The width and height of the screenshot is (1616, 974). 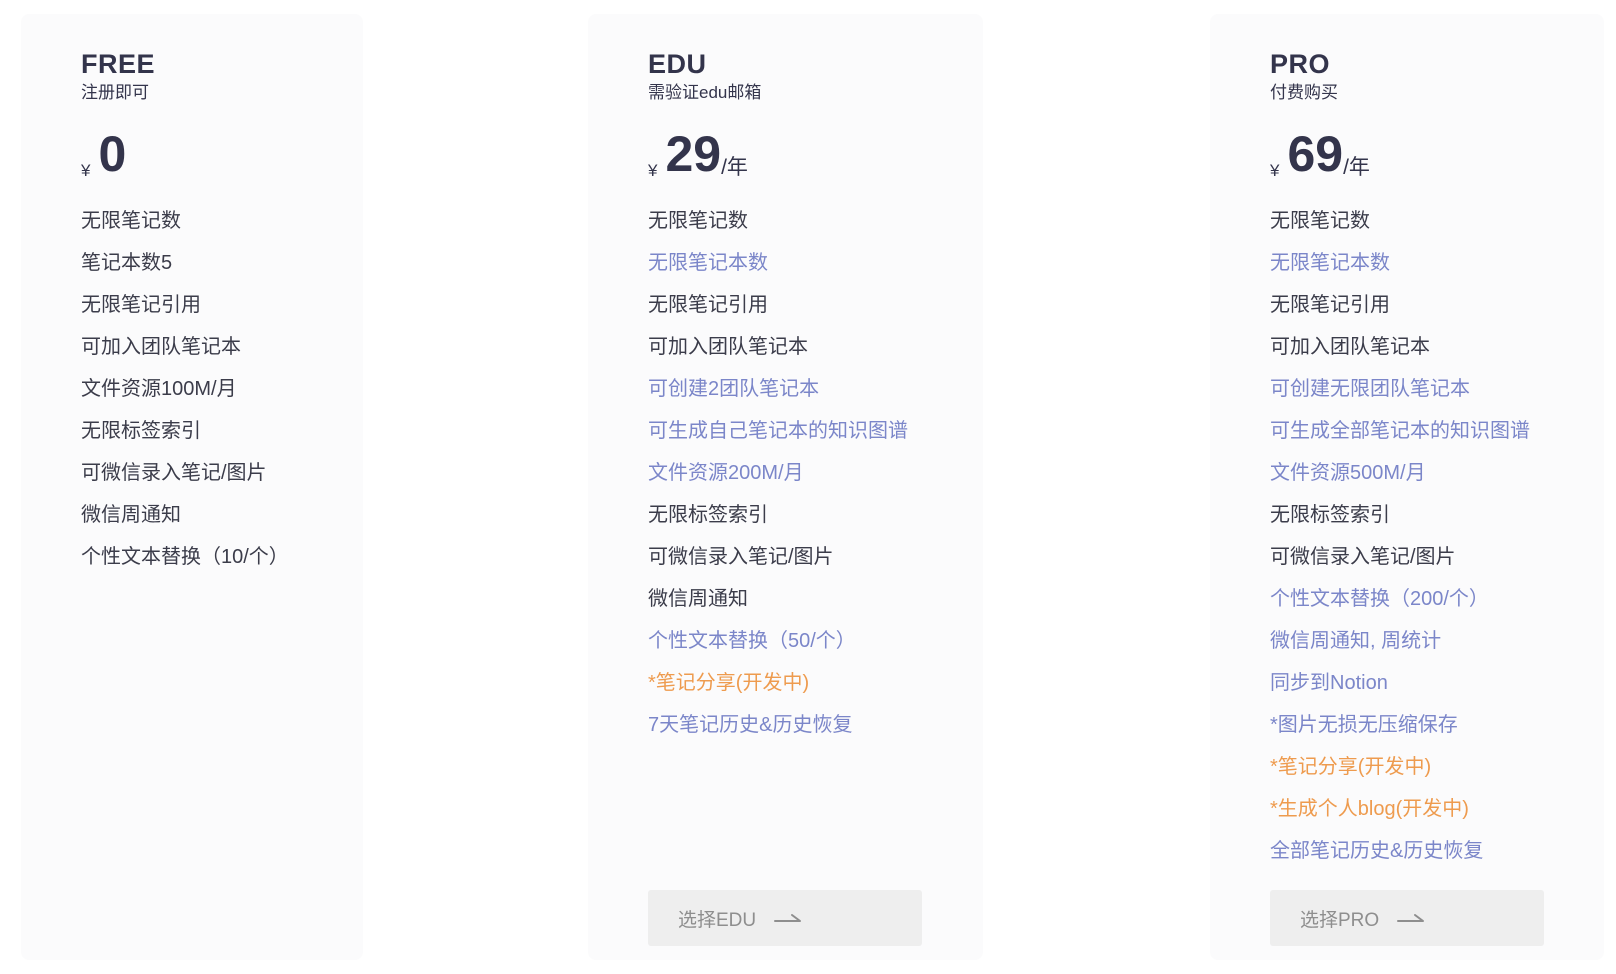 What do you see at coordinates (805, 154) in the screenshot?
I see `plan-price: ¥29/年` at bounding box center [805, 154].